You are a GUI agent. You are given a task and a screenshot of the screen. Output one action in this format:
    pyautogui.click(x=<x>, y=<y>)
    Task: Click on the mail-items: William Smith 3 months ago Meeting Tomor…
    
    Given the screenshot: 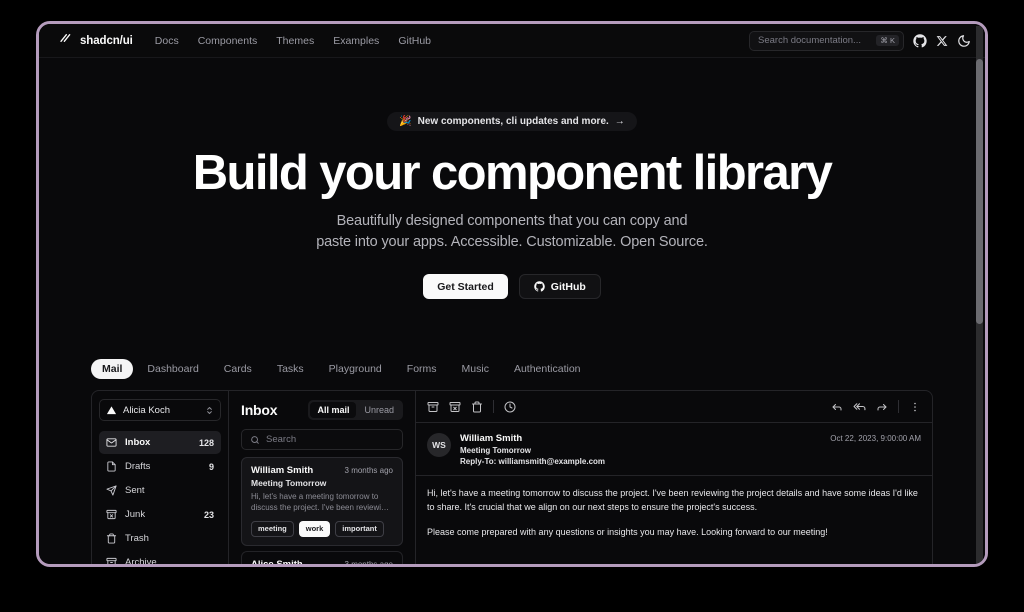 What is the action you would take?
    pyautogui.click(x=322, y=510)
    